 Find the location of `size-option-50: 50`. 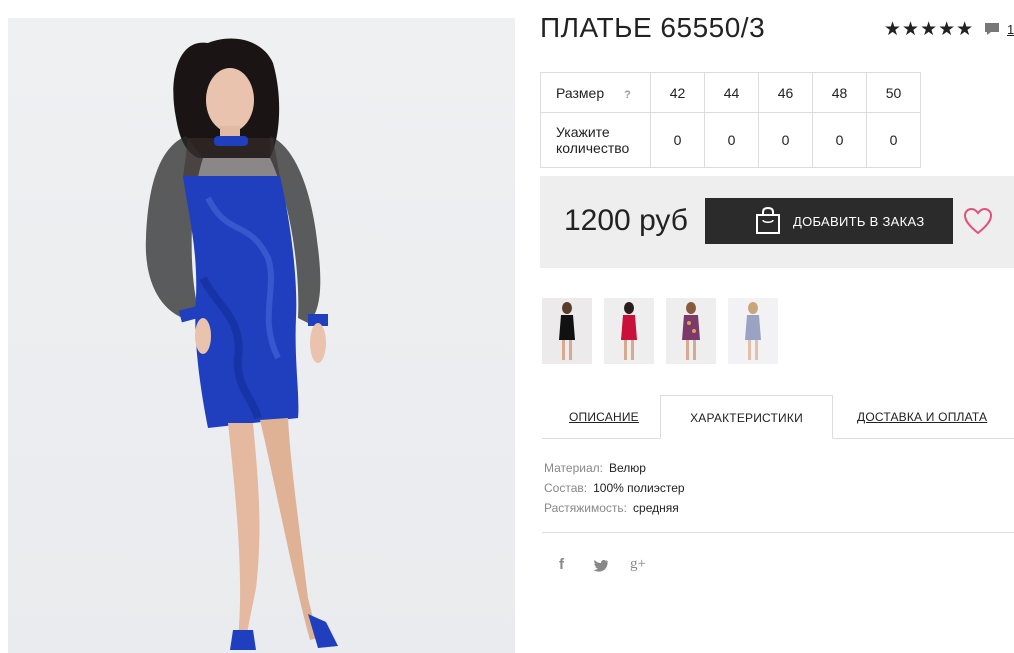

size-option-50: 50 is located at coordinates (893, 92).